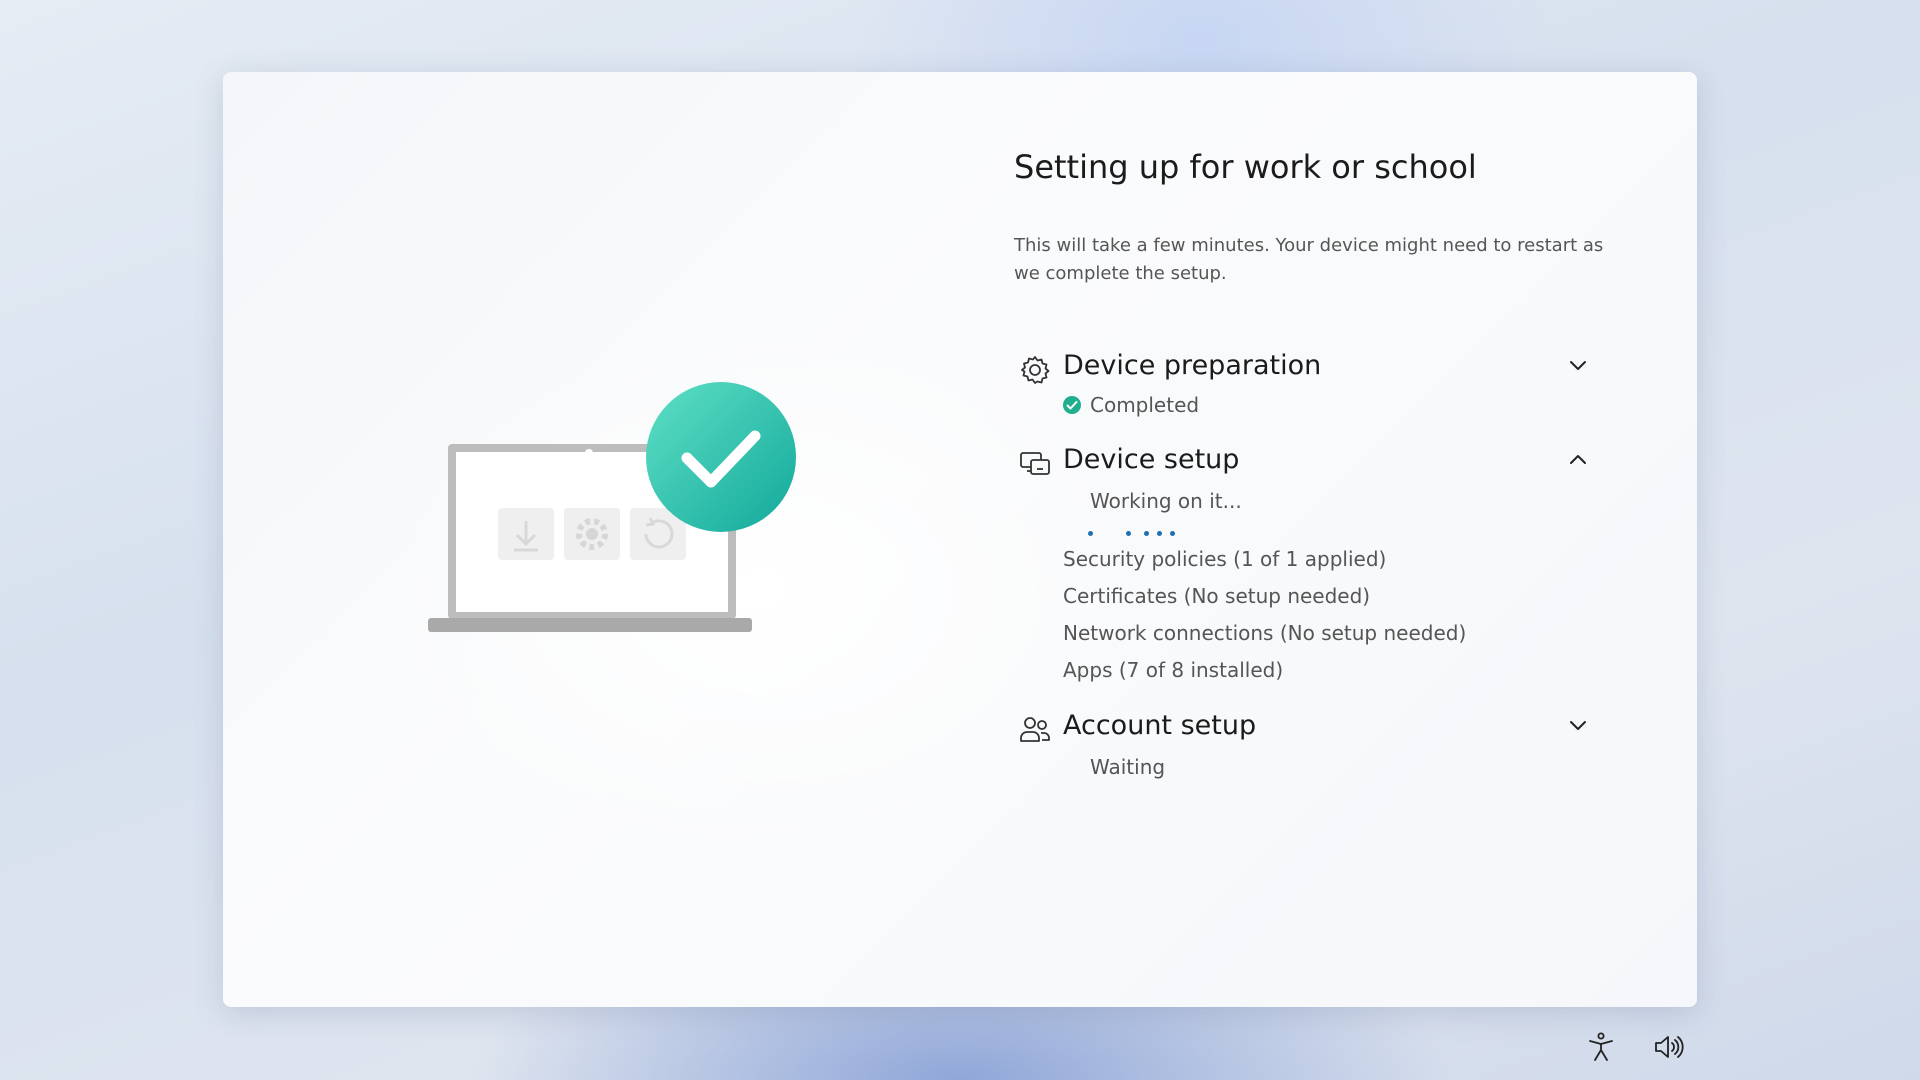 This screenshot has width=1920, height=1080. I want to click on list-item: Network connections (No setup needed), so click(1265, 633).